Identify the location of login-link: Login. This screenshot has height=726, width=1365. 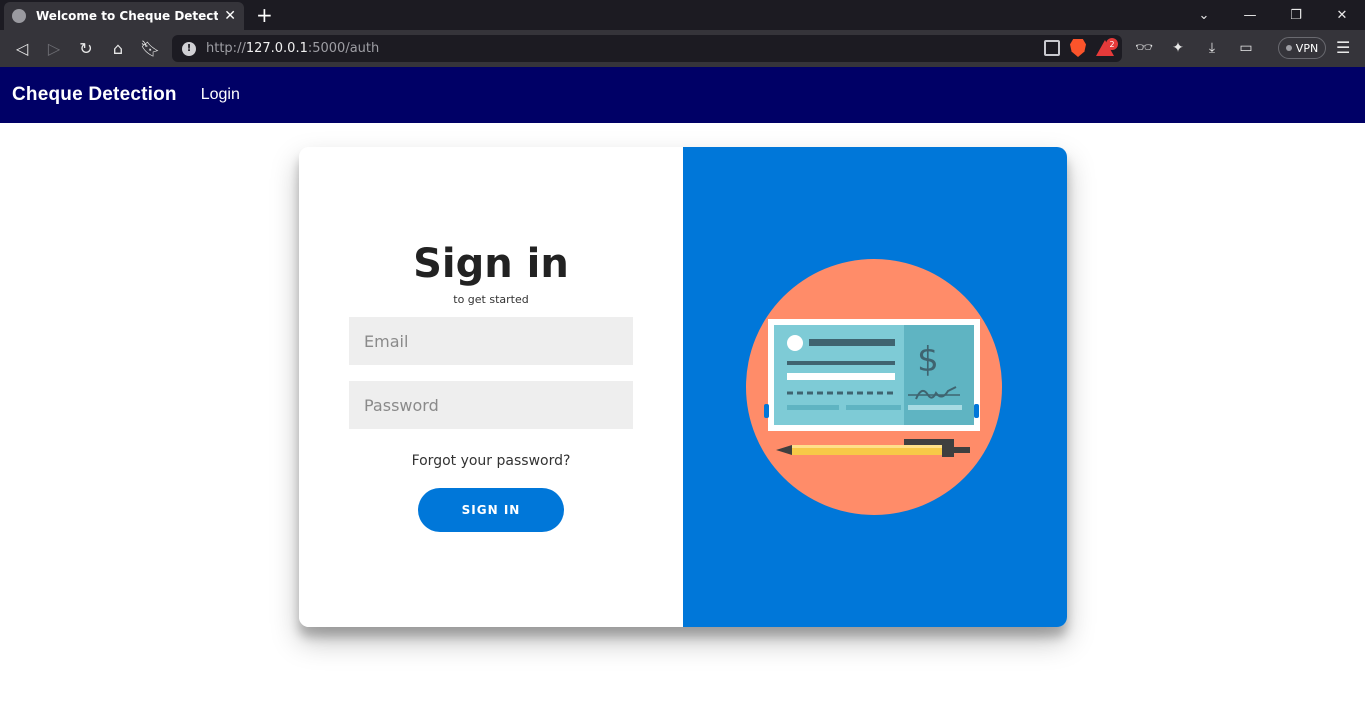
(220, 95).